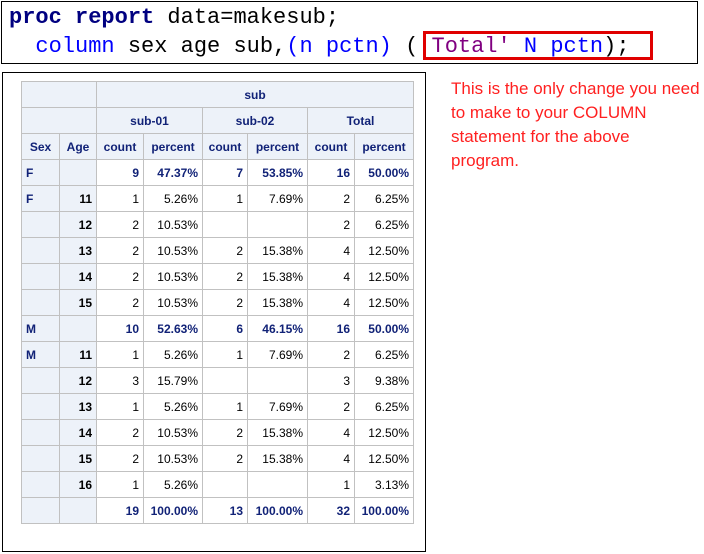 The width and height of the screenshot is (704, 554). What do you see at coordinates (173, 328) in the screenshot?
I see `percent-cell: 52.63%` at bounding box center [173, 328].